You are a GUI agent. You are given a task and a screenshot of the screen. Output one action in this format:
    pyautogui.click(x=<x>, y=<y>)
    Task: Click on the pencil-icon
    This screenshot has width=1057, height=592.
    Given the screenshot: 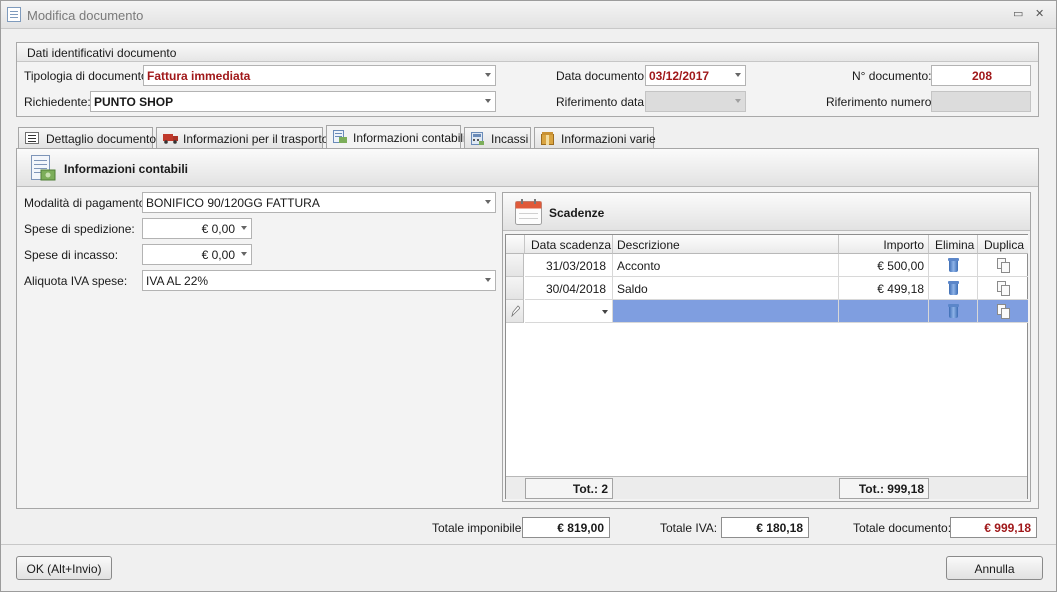 What is the action you would take?
    pyautogui.click(x=515, y=312)
    